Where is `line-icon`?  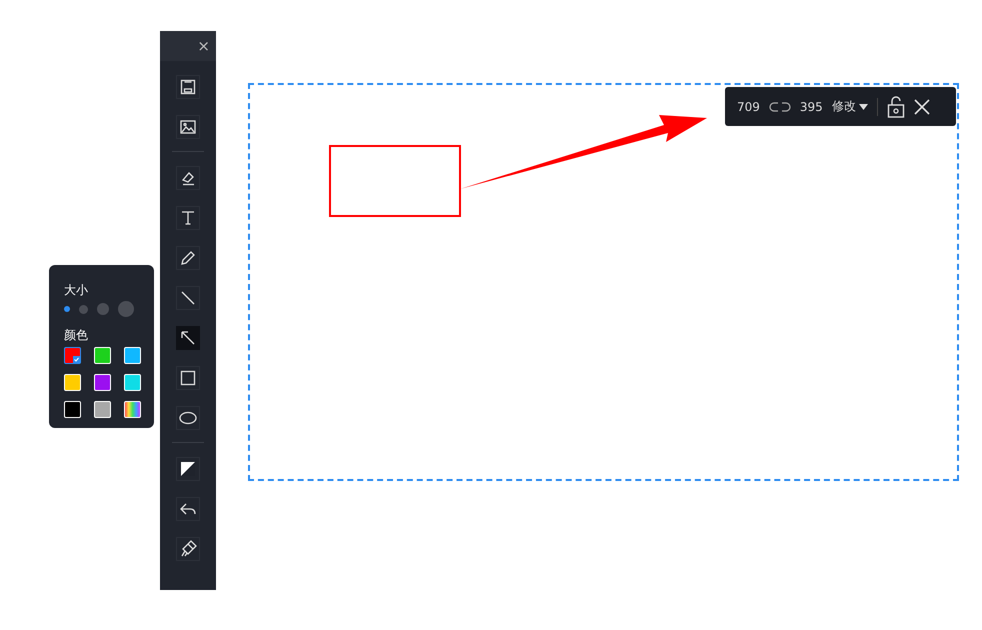 line-icon is located at coordinates (188, 298).